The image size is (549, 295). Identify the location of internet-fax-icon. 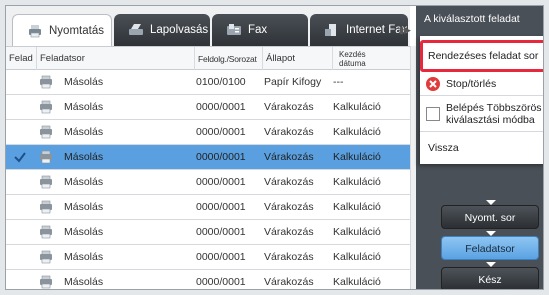
(330, 30).